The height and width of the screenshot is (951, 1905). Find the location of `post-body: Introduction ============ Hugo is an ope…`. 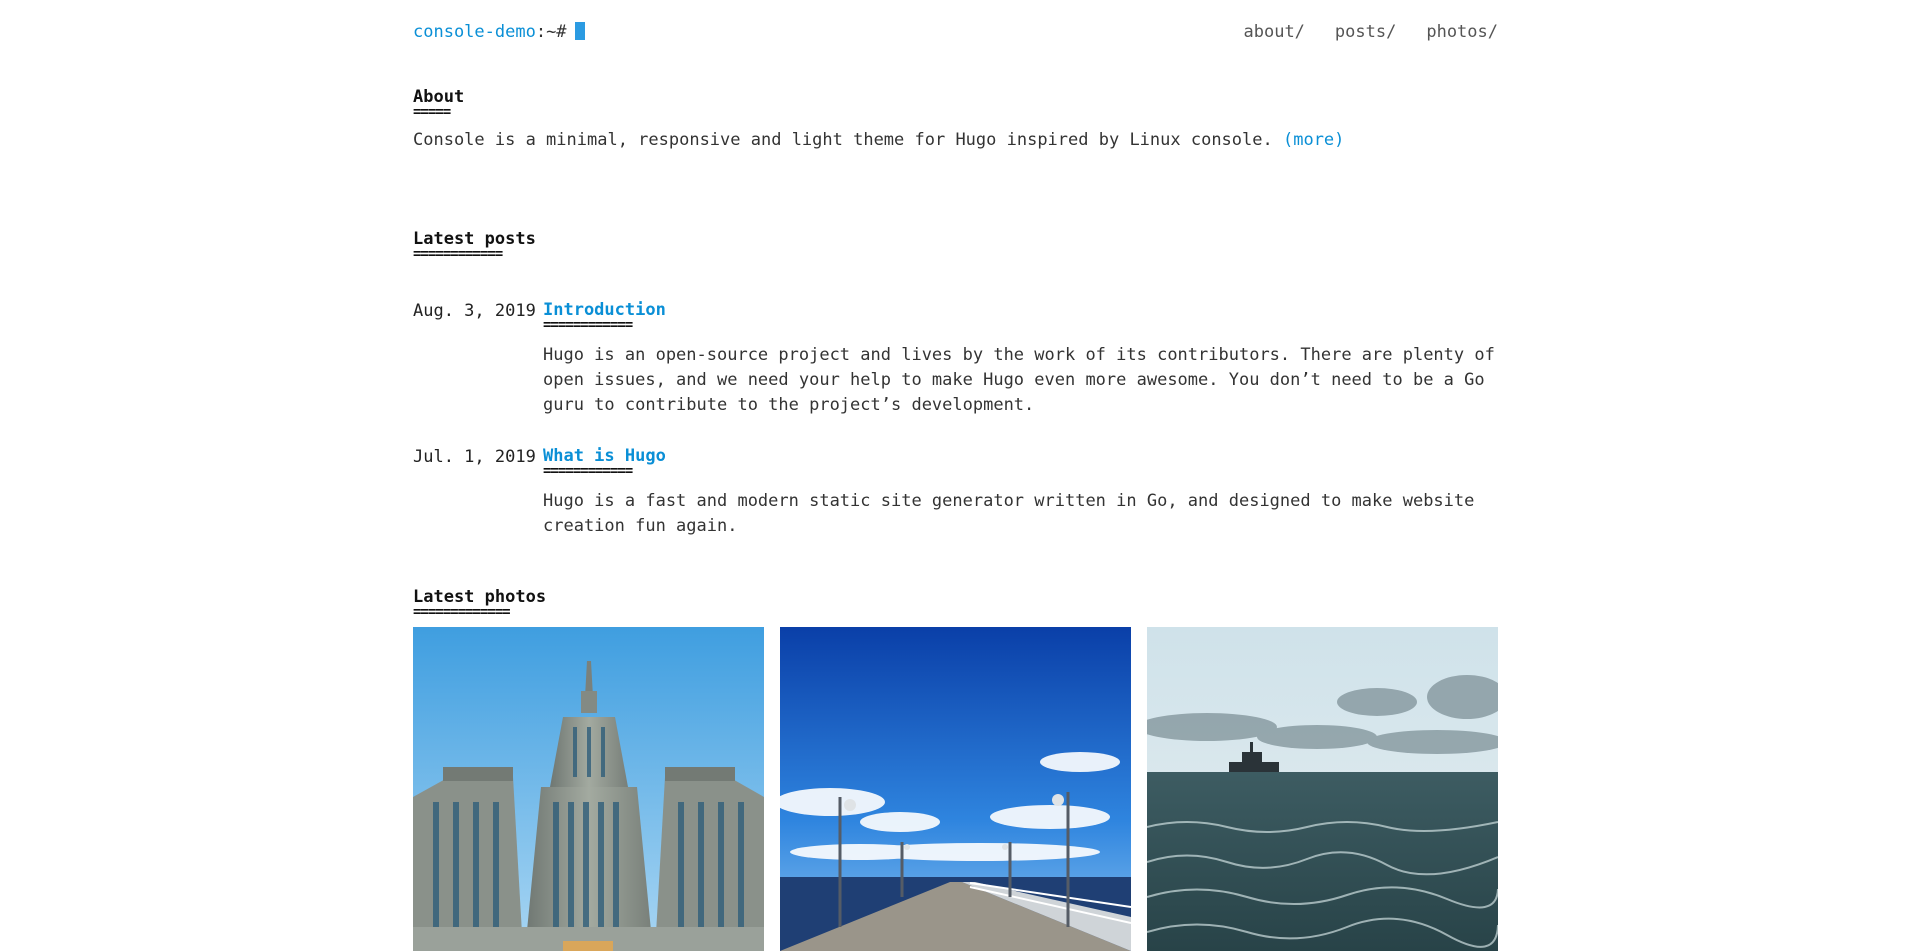

post-body: Introduction ============ Hugo is an ope… is located at coordinates (1020, 359).